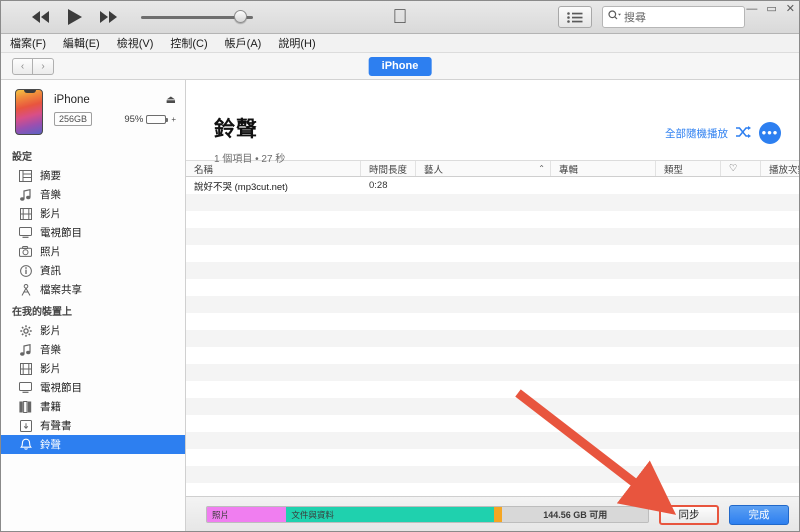 The width and height of the screenshot is (800, 532). I want to click on column-header-label: 時間長度, so click(388, 170).